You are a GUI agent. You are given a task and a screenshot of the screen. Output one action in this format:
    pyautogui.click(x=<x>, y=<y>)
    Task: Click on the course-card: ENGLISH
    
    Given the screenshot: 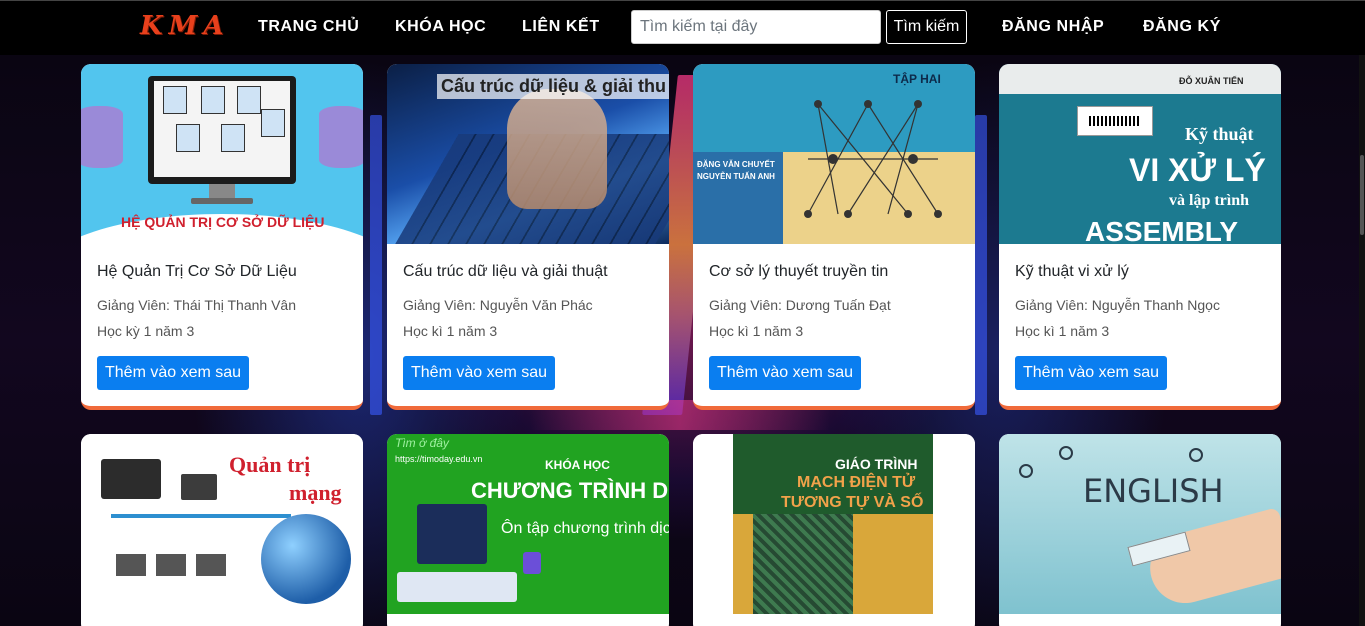 What is the action you would take?
    pyautogui.click(x=1140, y=530)
    